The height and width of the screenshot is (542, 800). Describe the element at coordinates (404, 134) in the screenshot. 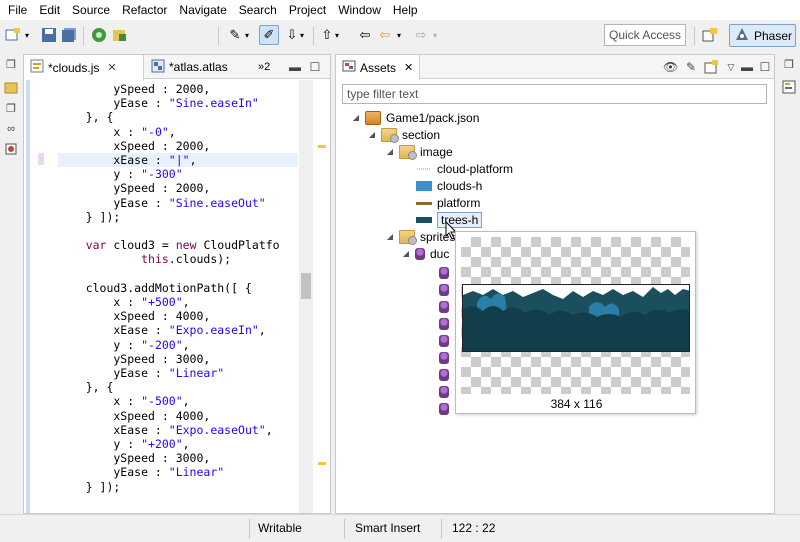

I see `tree-row-section: ◢ section` at that location.